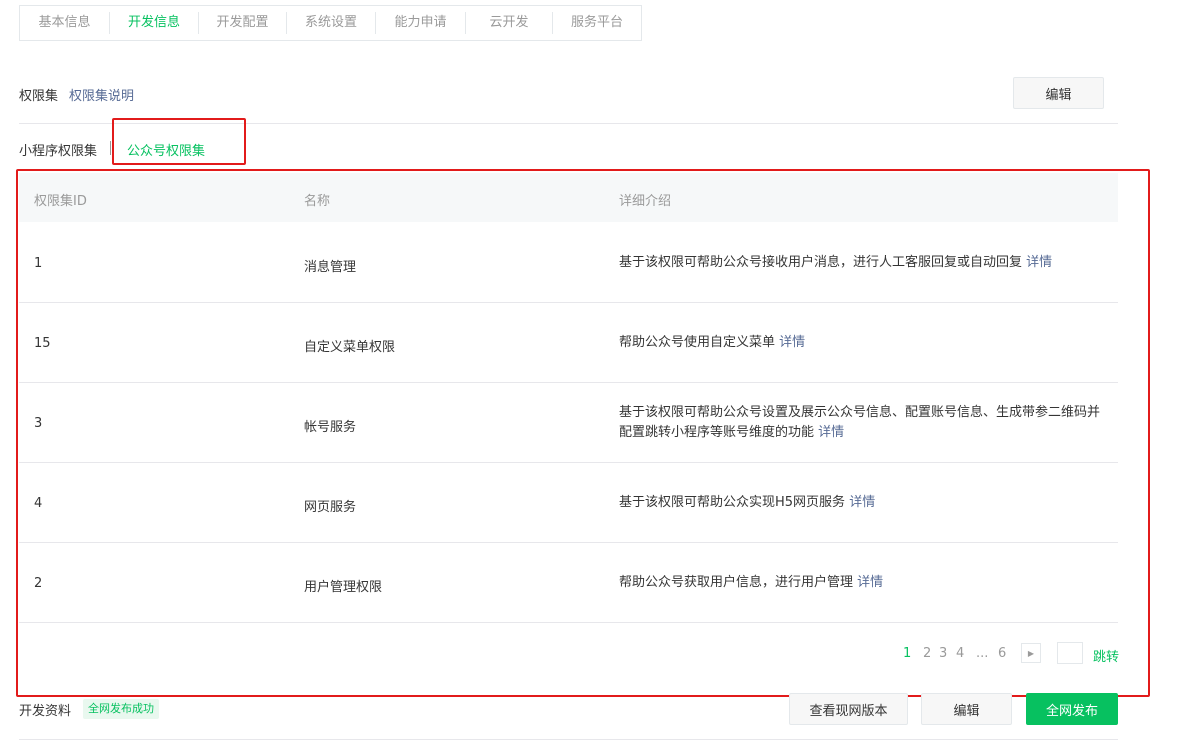  What do you see at coordinates (121, 709) in the screenshot?
I see `status-badge: 全网发布成功` at bounding box center [121, 709].